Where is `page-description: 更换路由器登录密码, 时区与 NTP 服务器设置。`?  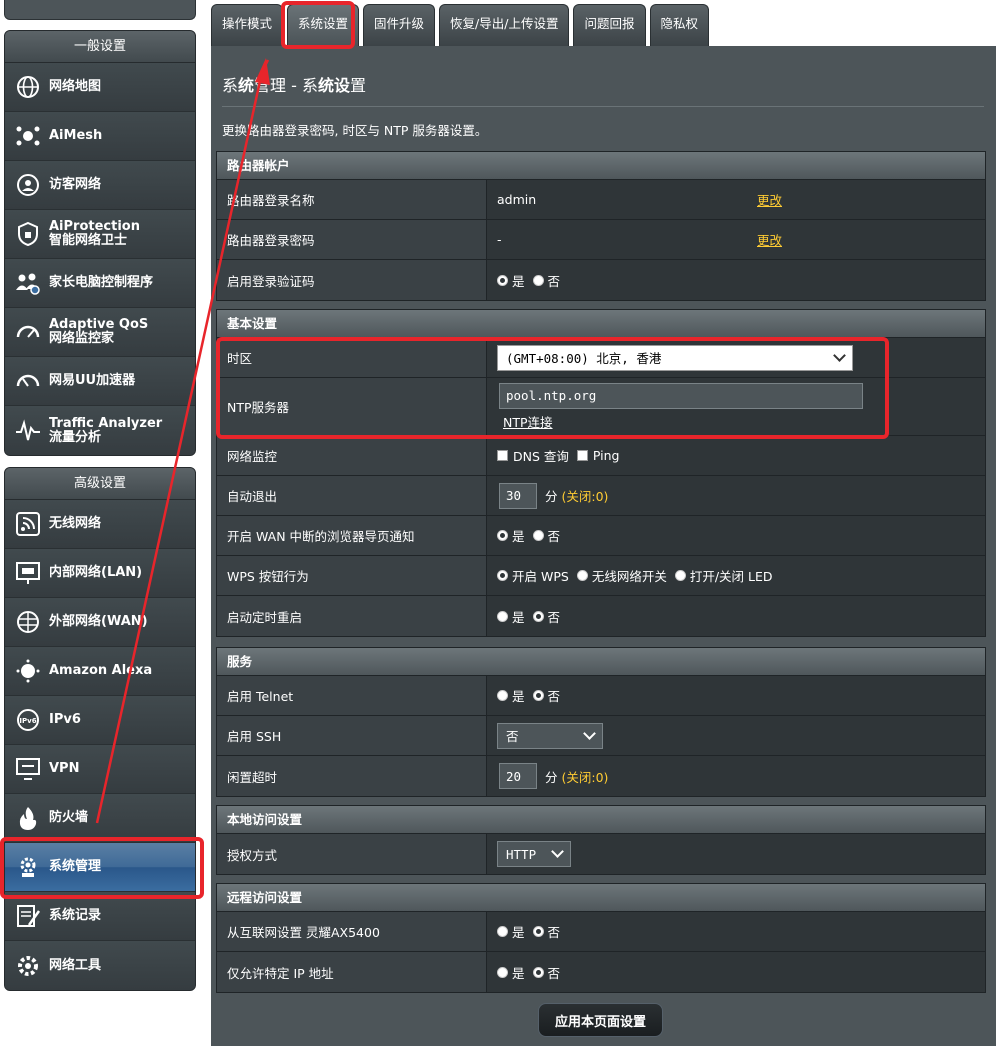
page-description: 更换路由器登录密码, 时区与 NTP 服务器设置。 is located at coordinates (355, 130).